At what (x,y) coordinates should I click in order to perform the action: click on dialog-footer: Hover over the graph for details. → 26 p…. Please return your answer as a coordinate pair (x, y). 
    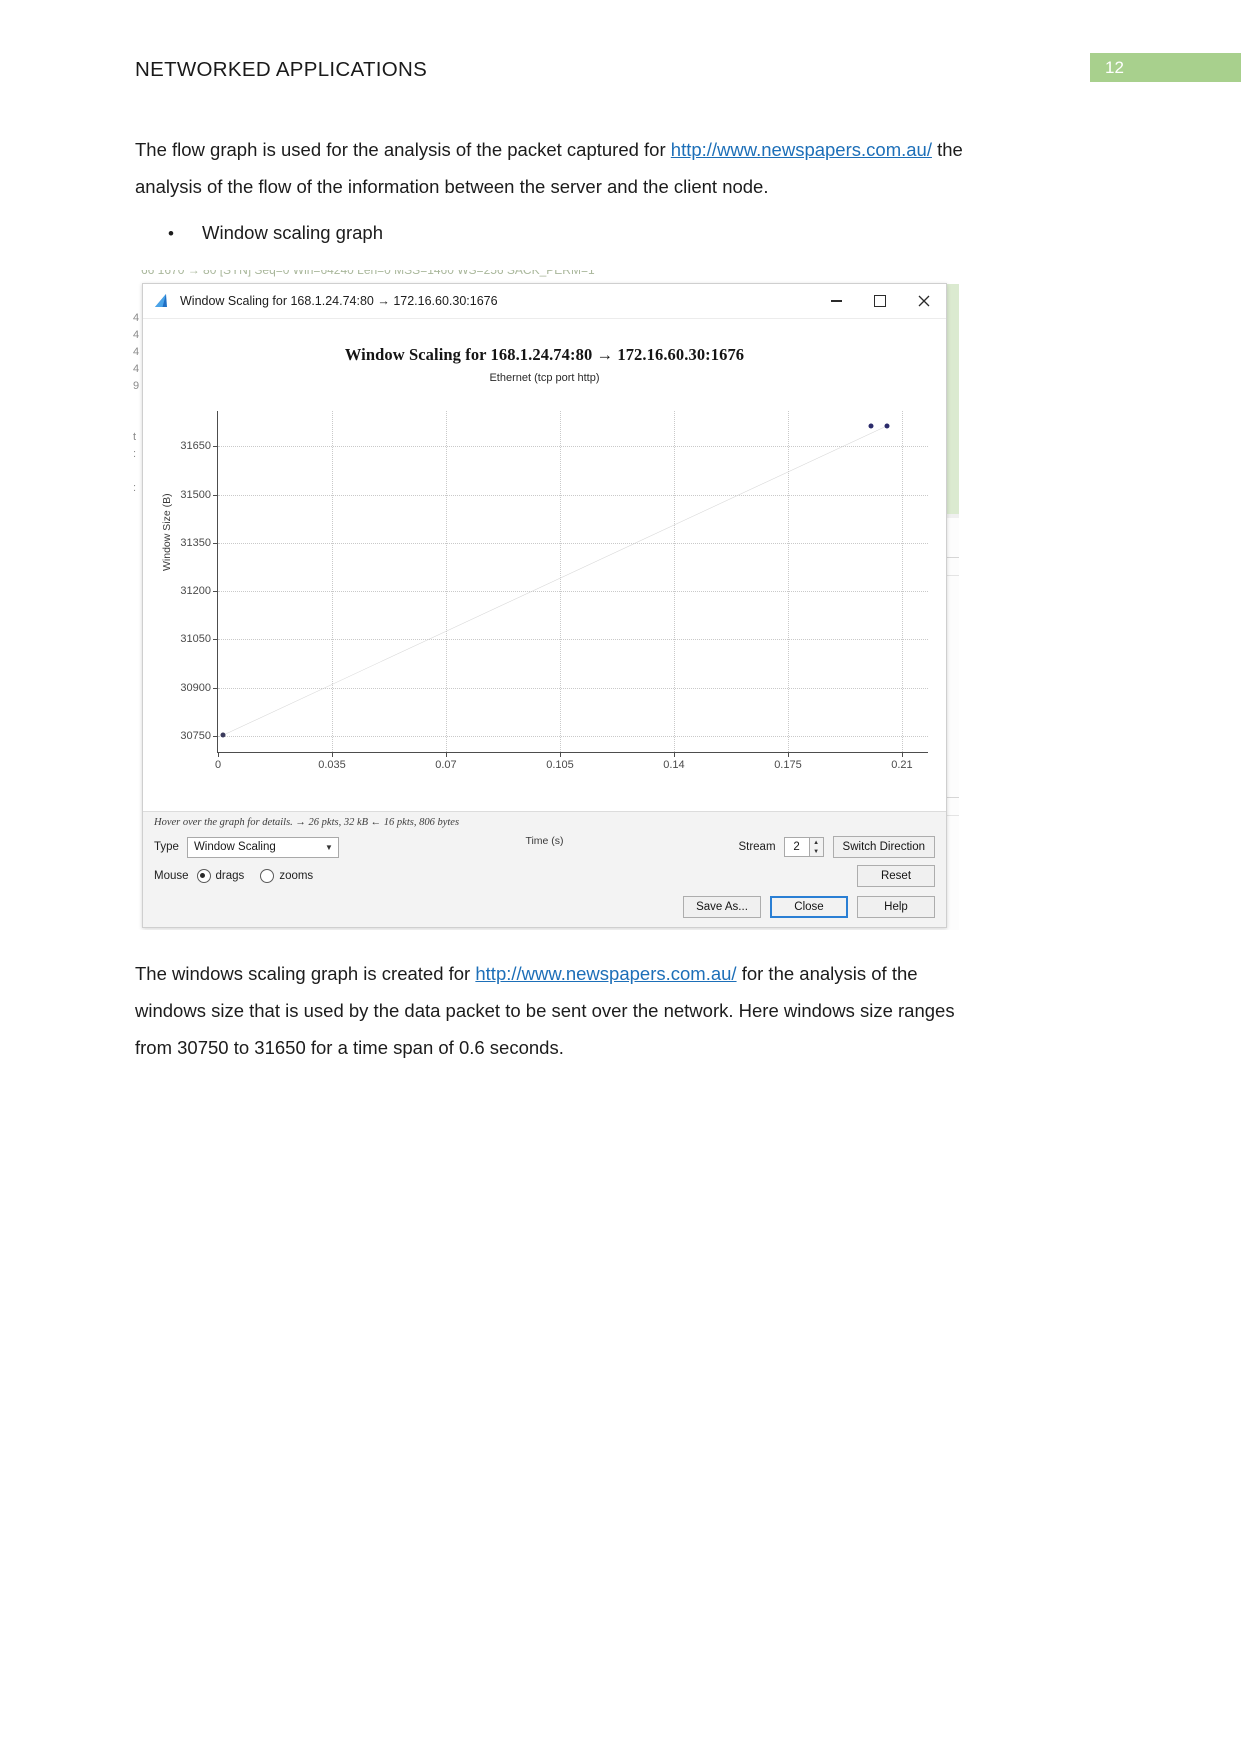
    Looking at the image, I should click on (544, 869).